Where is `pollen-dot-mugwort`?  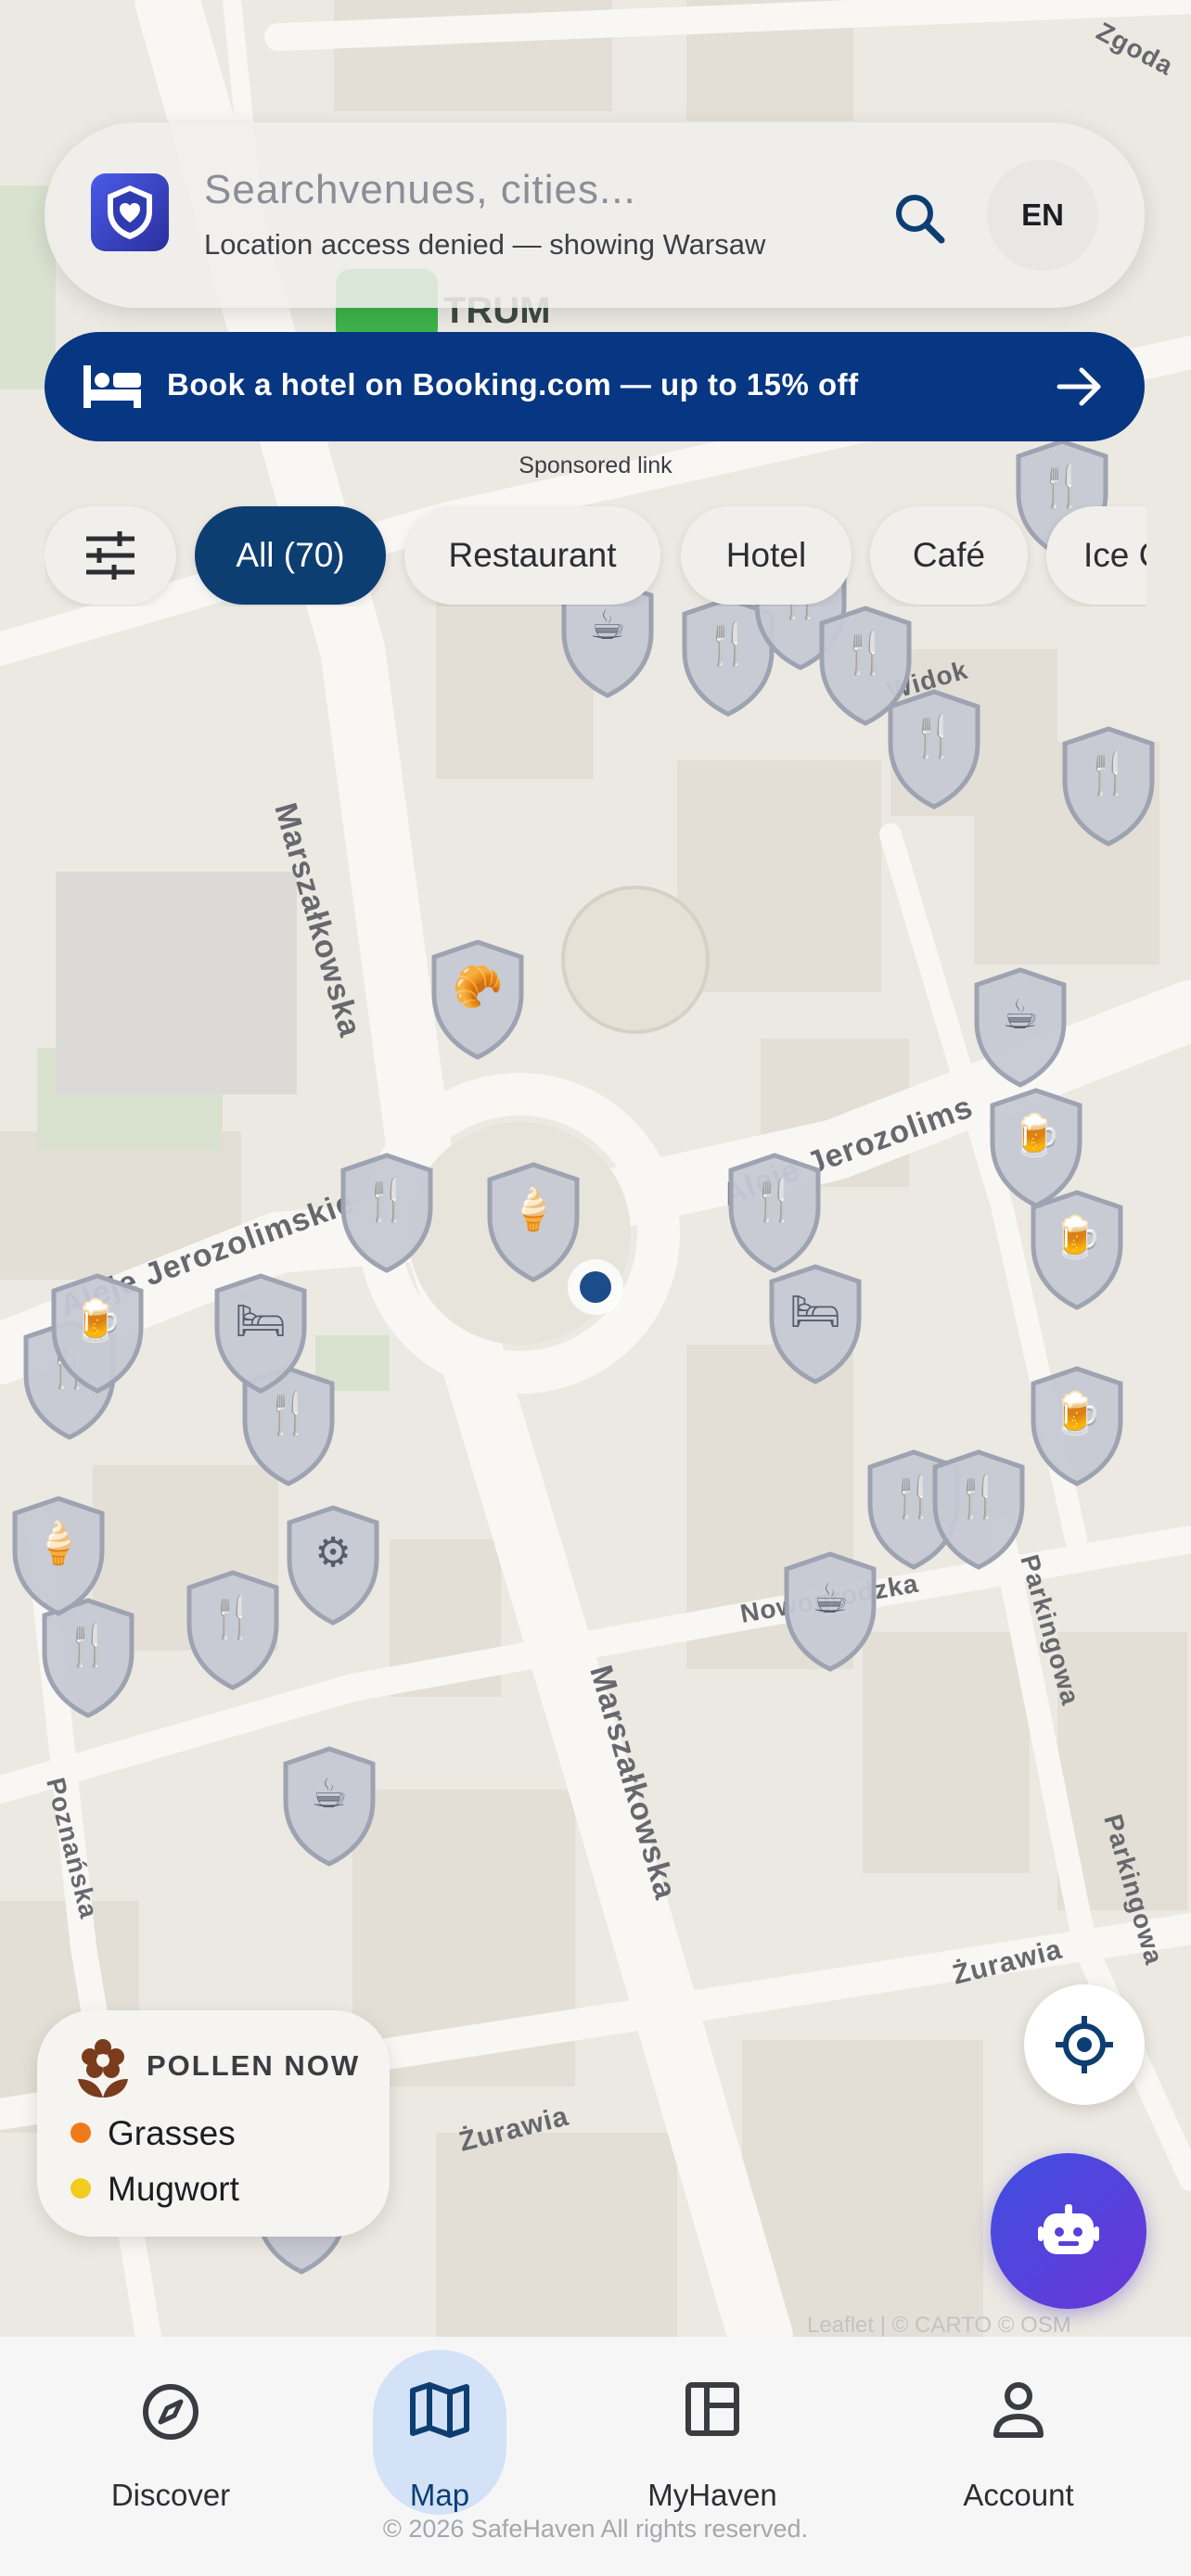 pollen-dot-mugwort is located at coordinates (80, 2189).